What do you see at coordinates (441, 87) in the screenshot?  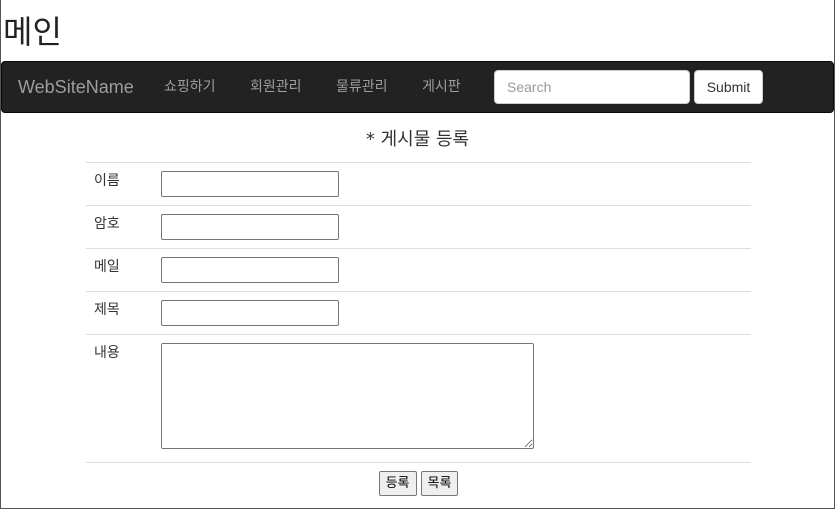 I see `nav-item-board: 게시판` at bounding box center [441, 87].